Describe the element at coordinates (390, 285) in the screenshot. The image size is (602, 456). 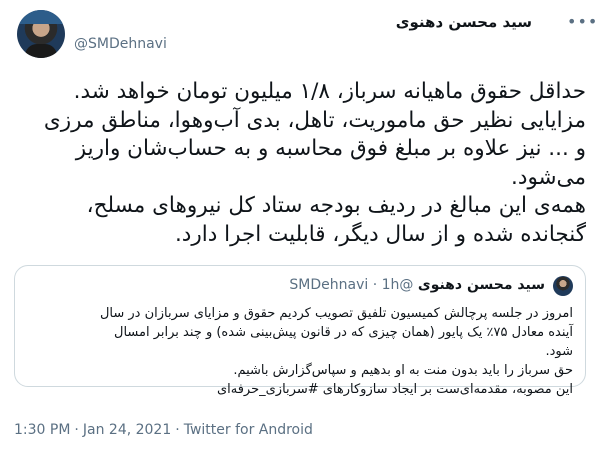
I see `quoted-tweet-time: 1h` at that location.